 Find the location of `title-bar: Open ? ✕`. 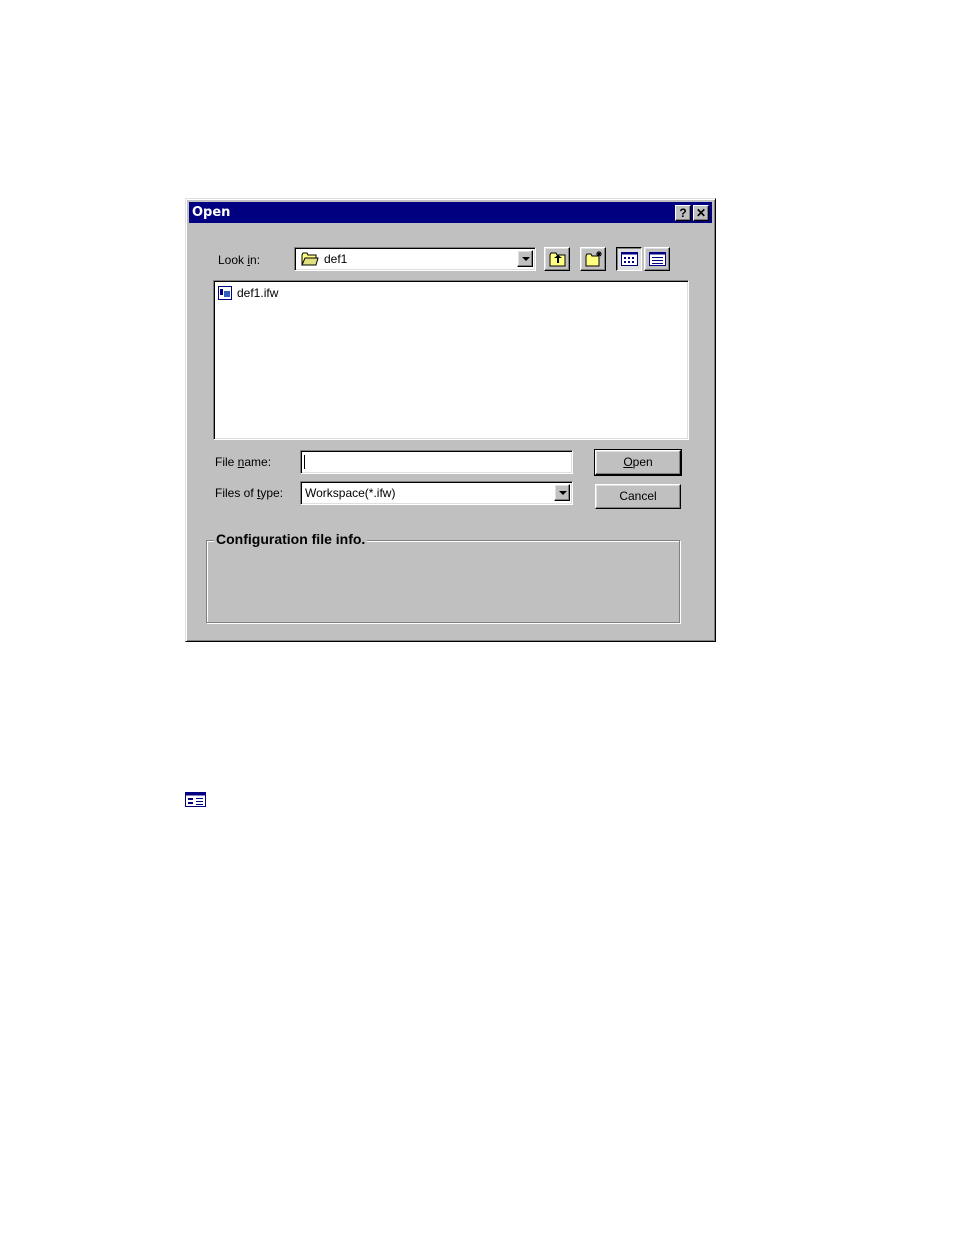

title-bar: Open ? ✕ is located at coordinates (450, 212).